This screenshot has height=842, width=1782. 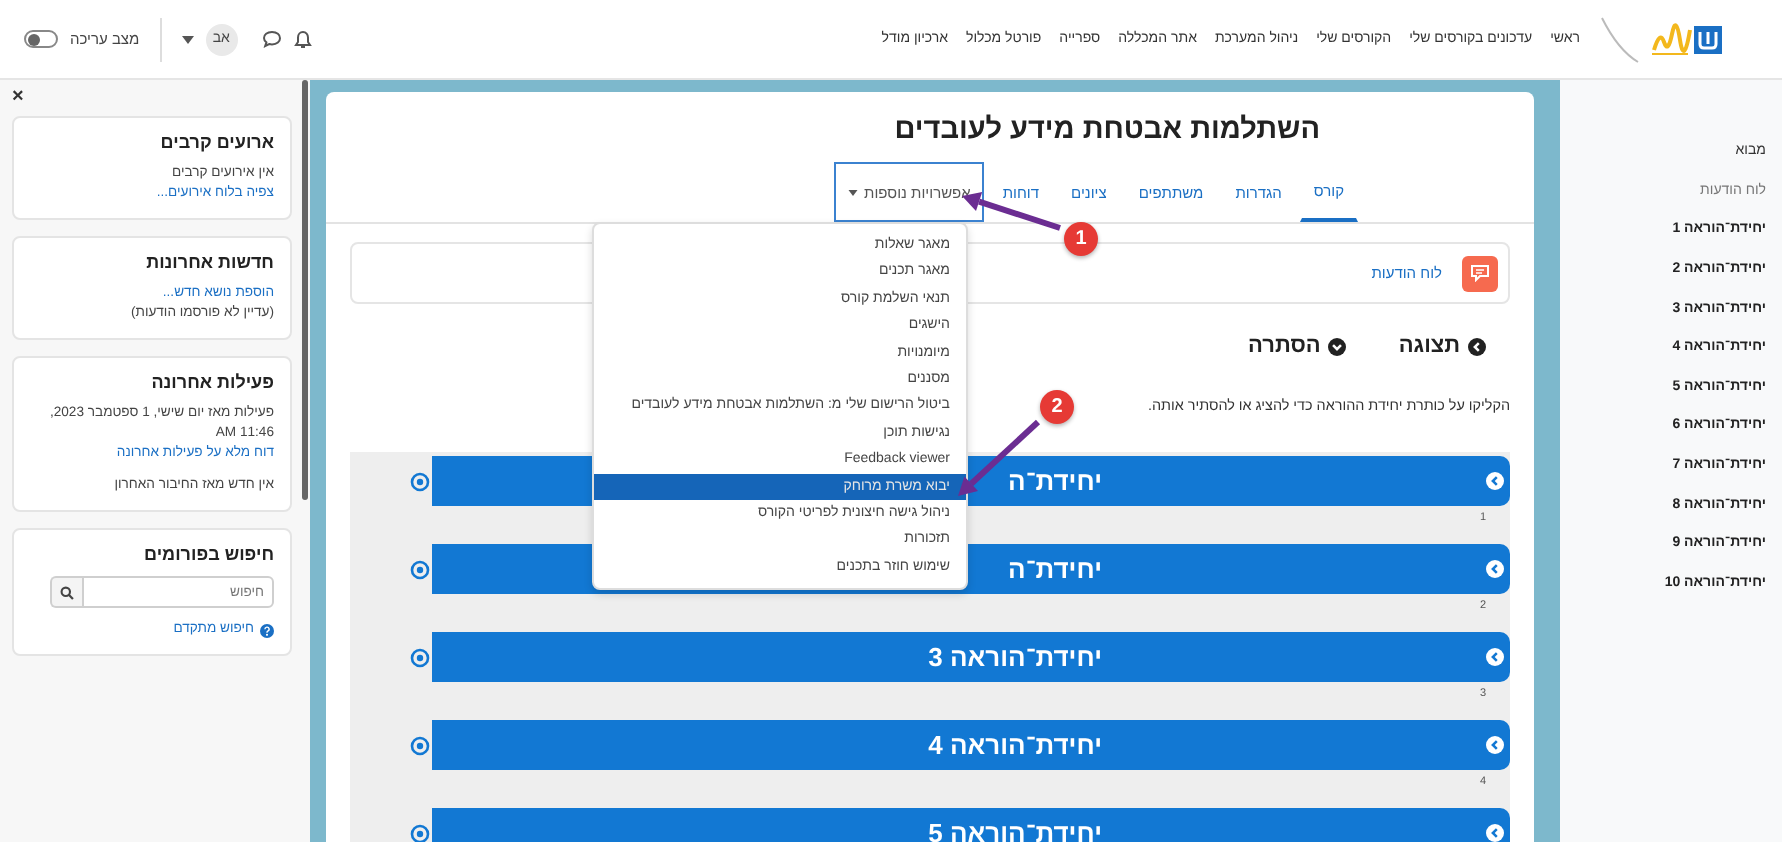 I want to click on search-icon, so click(x=67, y=592).